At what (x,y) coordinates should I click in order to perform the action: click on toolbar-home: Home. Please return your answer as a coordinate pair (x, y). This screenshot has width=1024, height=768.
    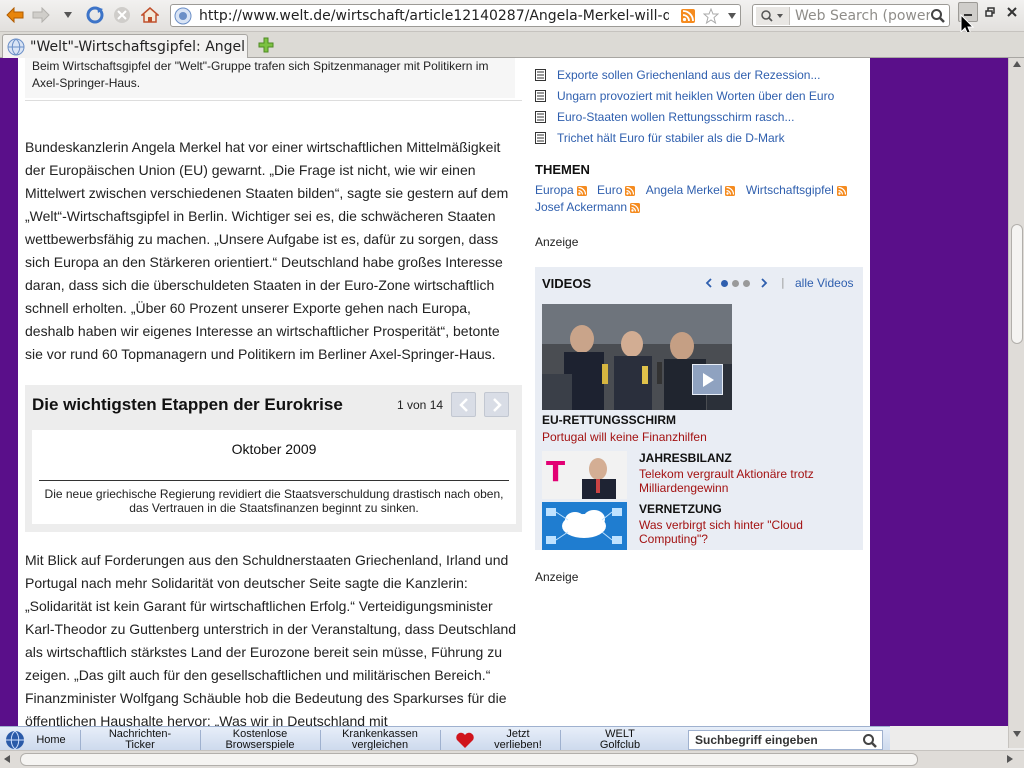
    Looking at the image, I should click on (51, 740).